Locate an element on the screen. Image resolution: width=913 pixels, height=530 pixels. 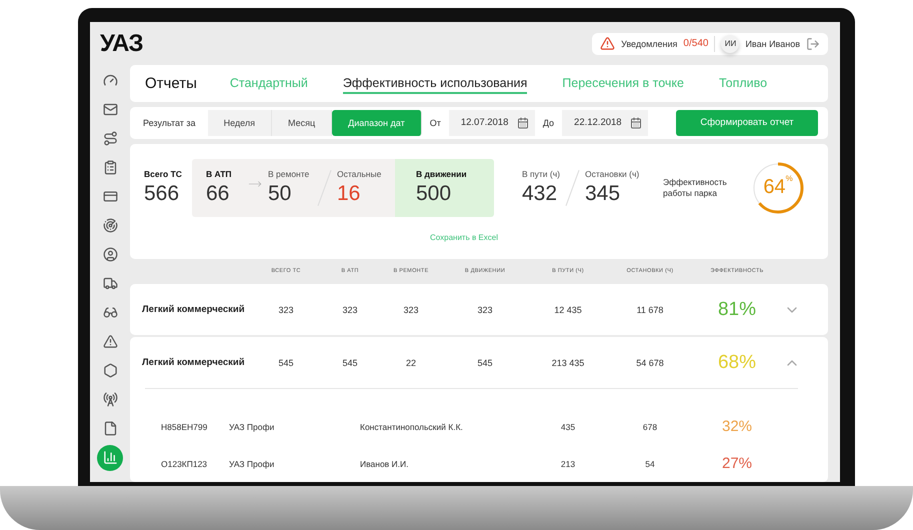
efficiency-label: Эффективность работы парка is located at coordinates (695, 187).